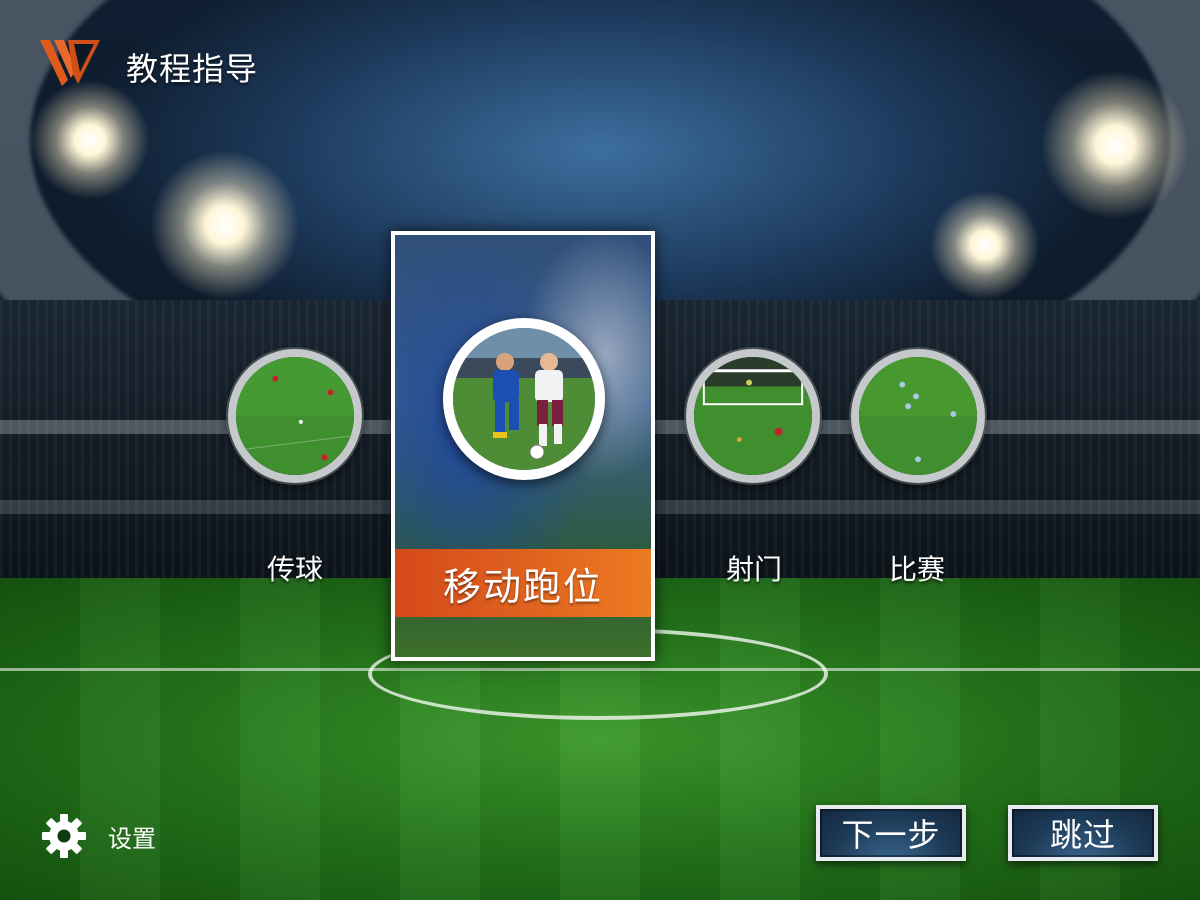  What do you see at coordinates (294, 569) in the screenshot?
I see `tutorial-passing-label: 传球` at bounding box center [294, 569].